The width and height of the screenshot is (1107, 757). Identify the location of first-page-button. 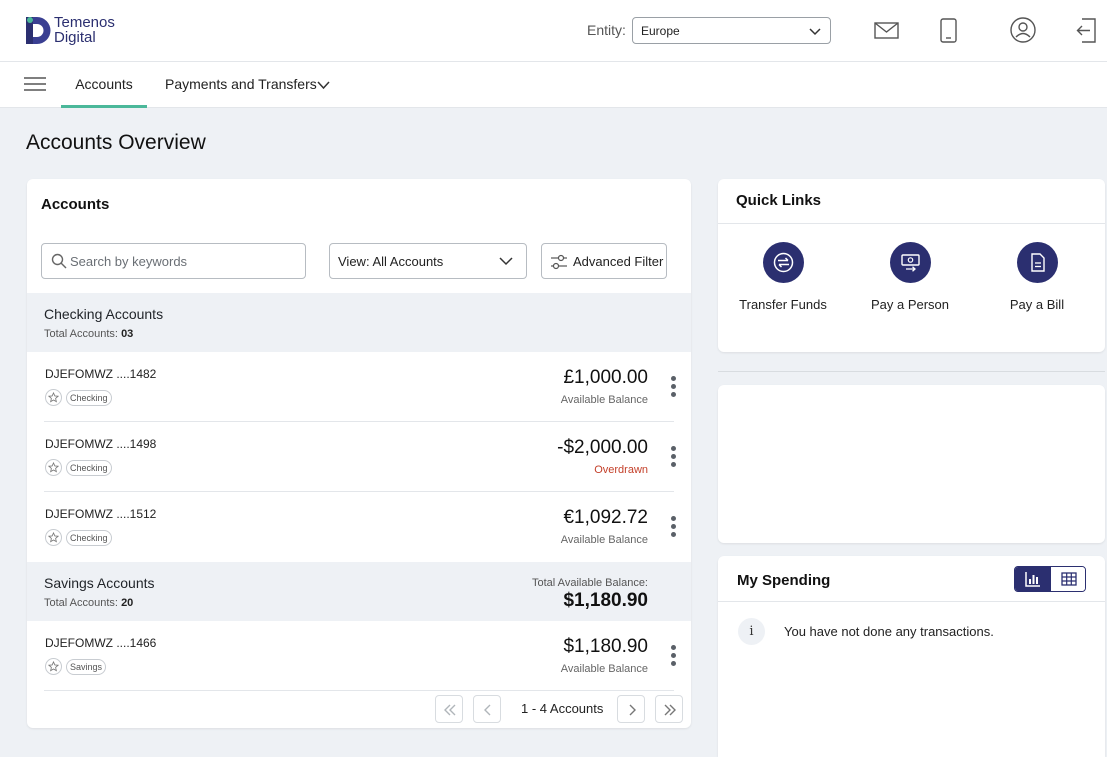
(449, 709).